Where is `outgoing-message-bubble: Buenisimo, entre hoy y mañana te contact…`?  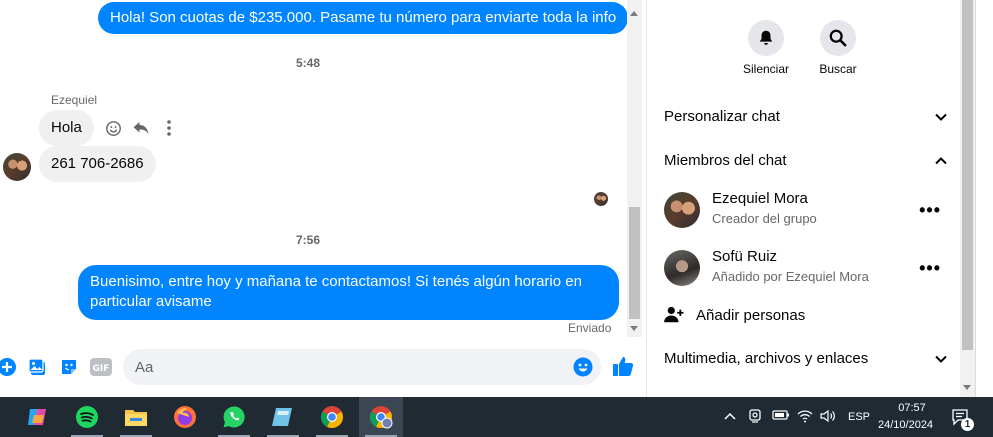
outgoing-message-bubble: Buenisimo, entre hoy y mañana te contact… is located at coordinates (348, 292).